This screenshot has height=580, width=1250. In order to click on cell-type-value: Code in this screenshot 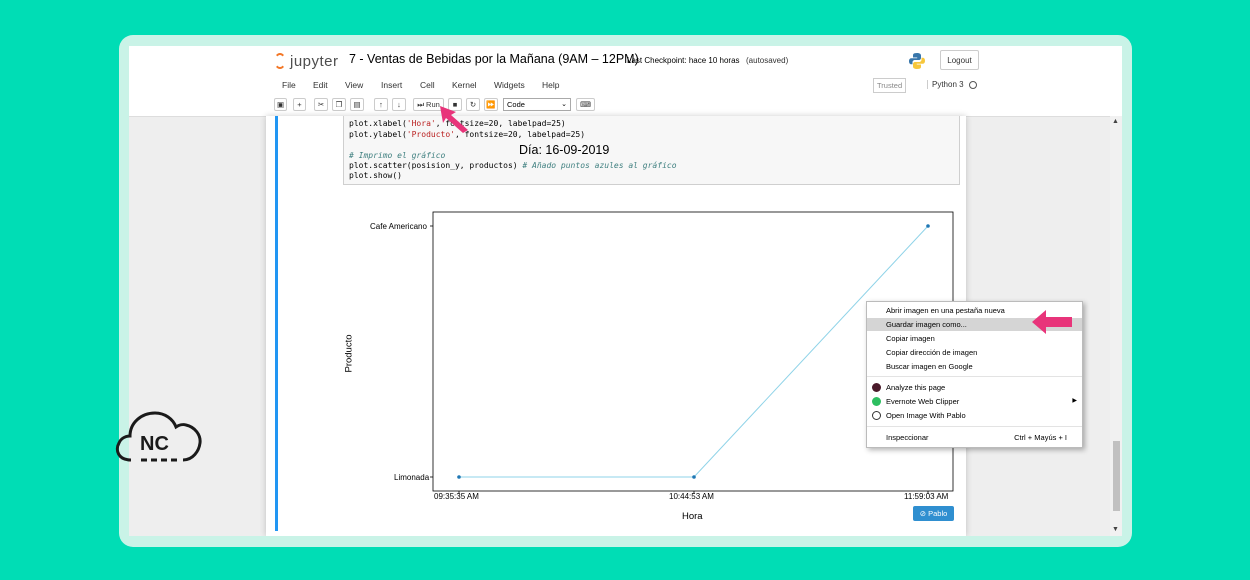, I will do `click(516, 104)`.